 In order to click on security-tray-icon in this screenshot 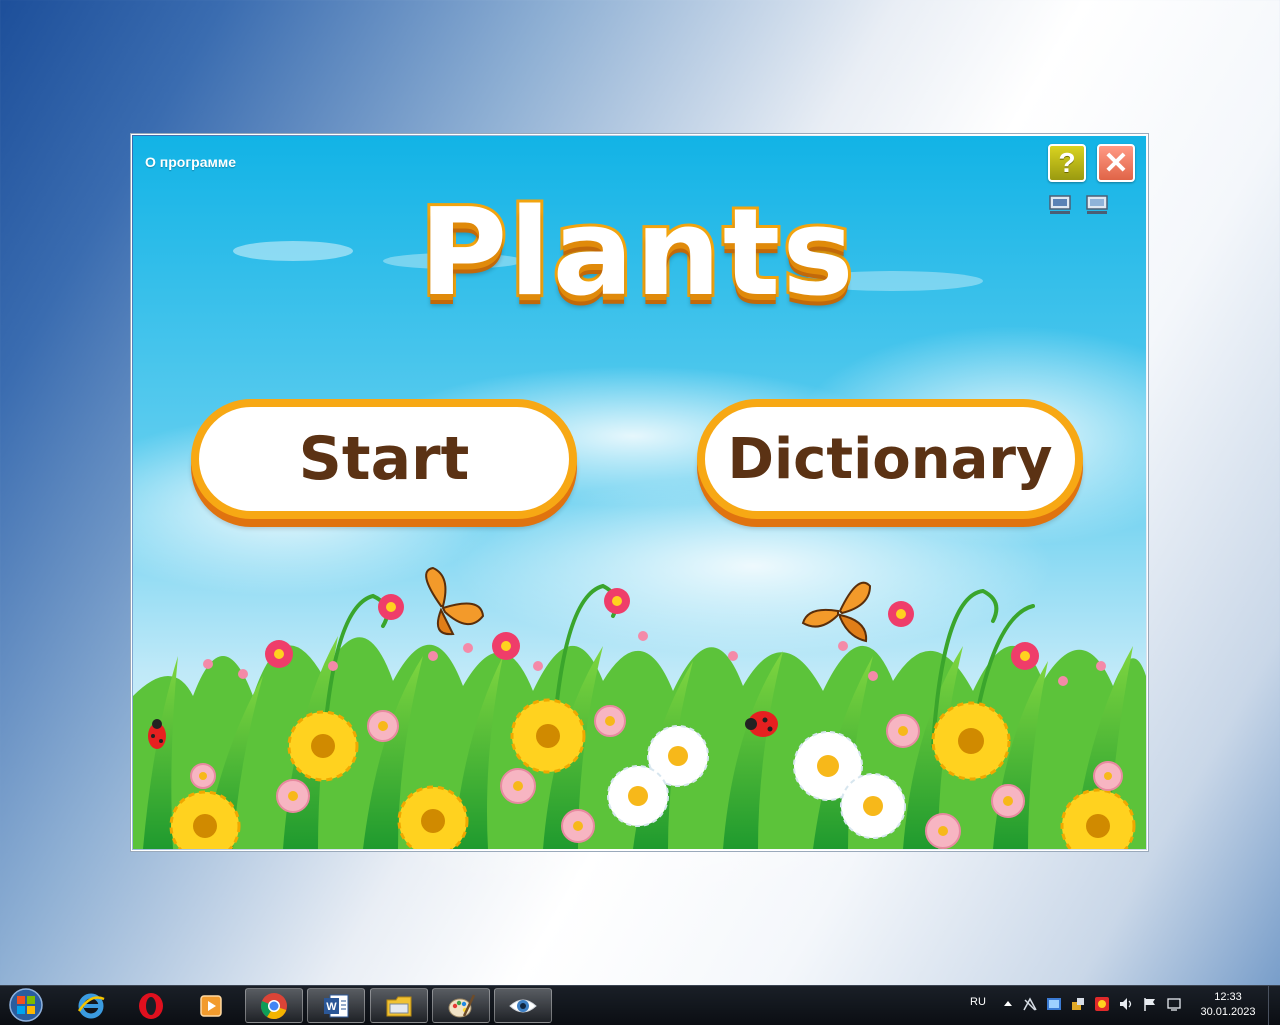, I will do `click(1078, 1004)`.